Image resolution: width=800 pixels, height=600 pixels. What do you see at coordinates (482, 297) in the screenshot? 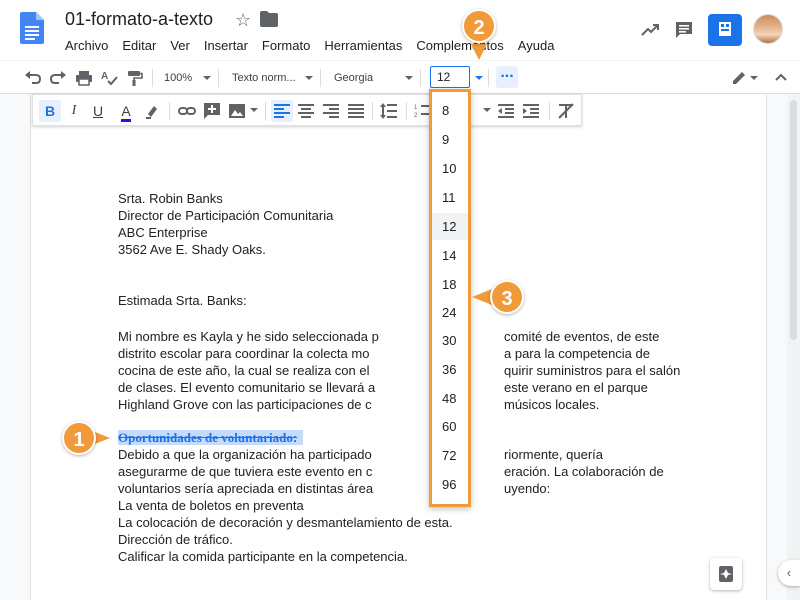
I see `callout-3-pointer` at bounding box center [482, 297].